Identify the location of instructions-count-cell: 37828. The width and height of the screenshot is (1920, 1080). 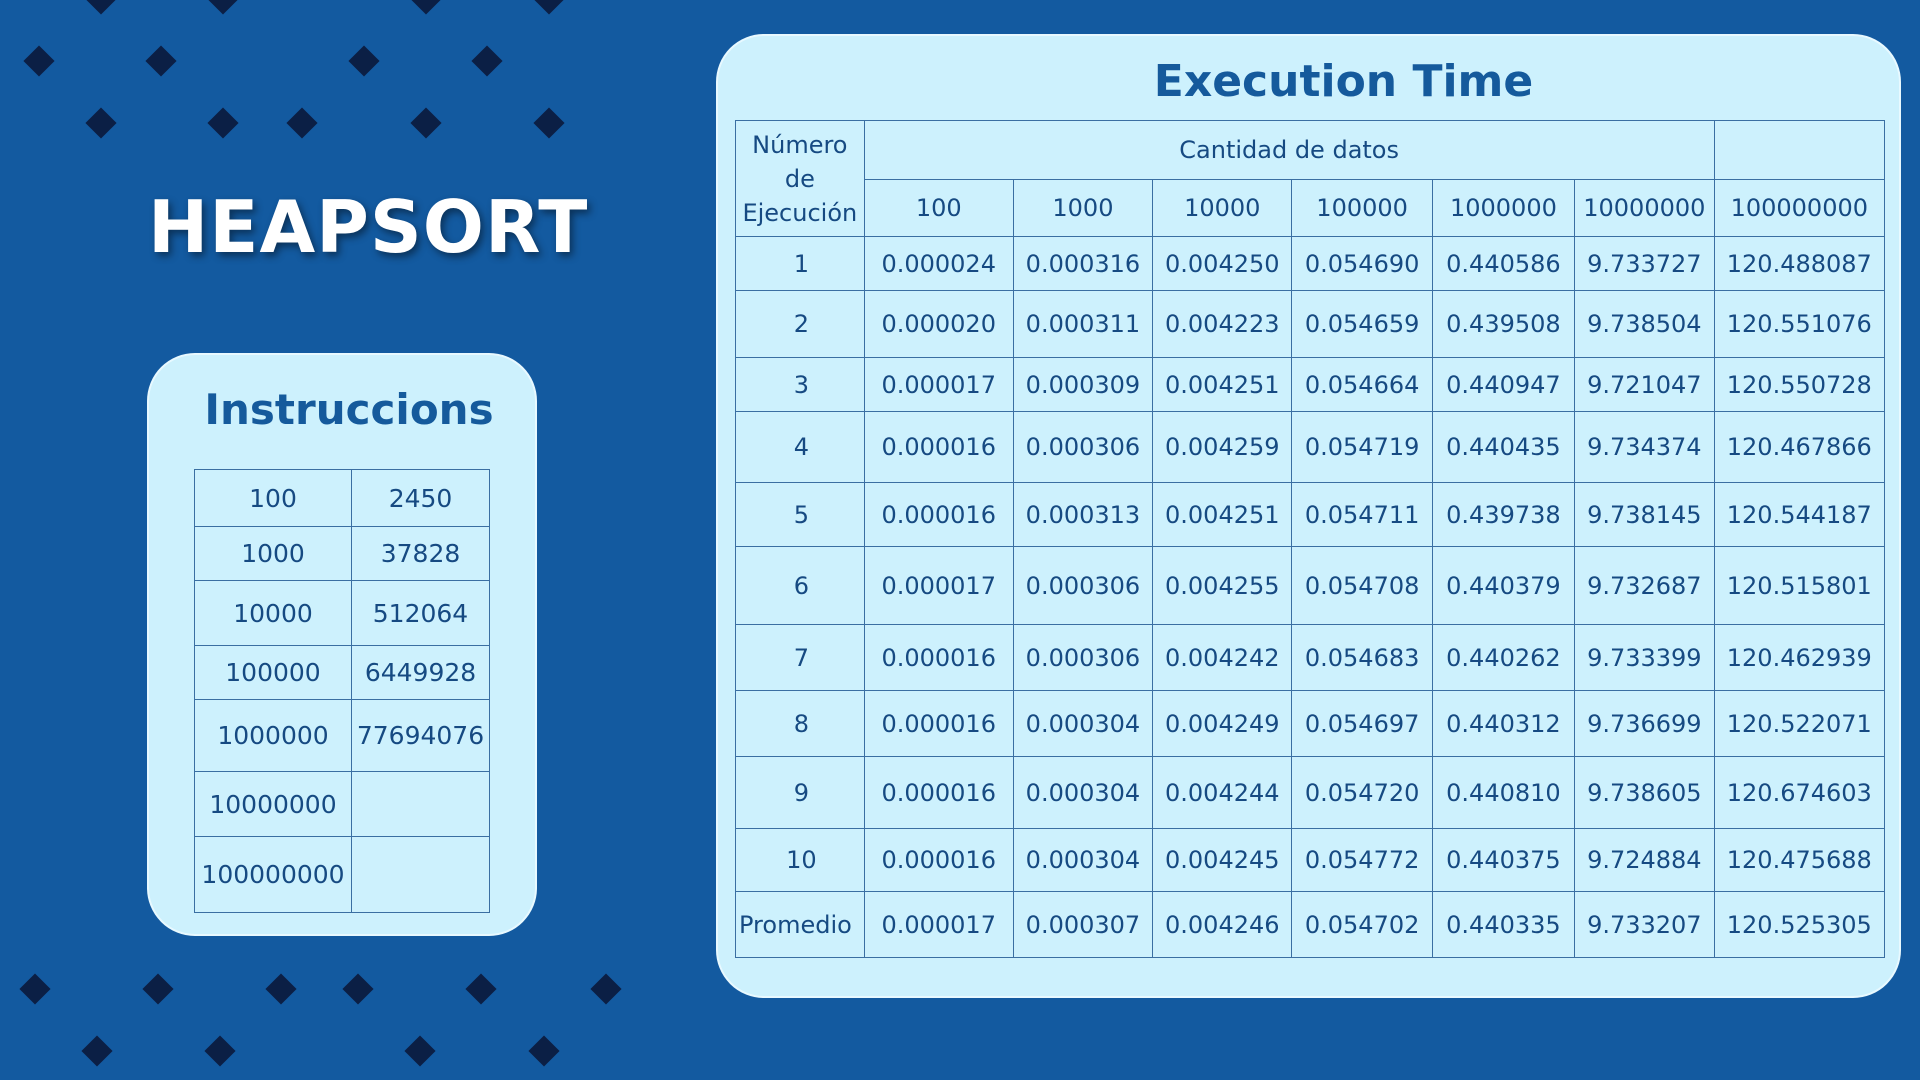
(420, 553).